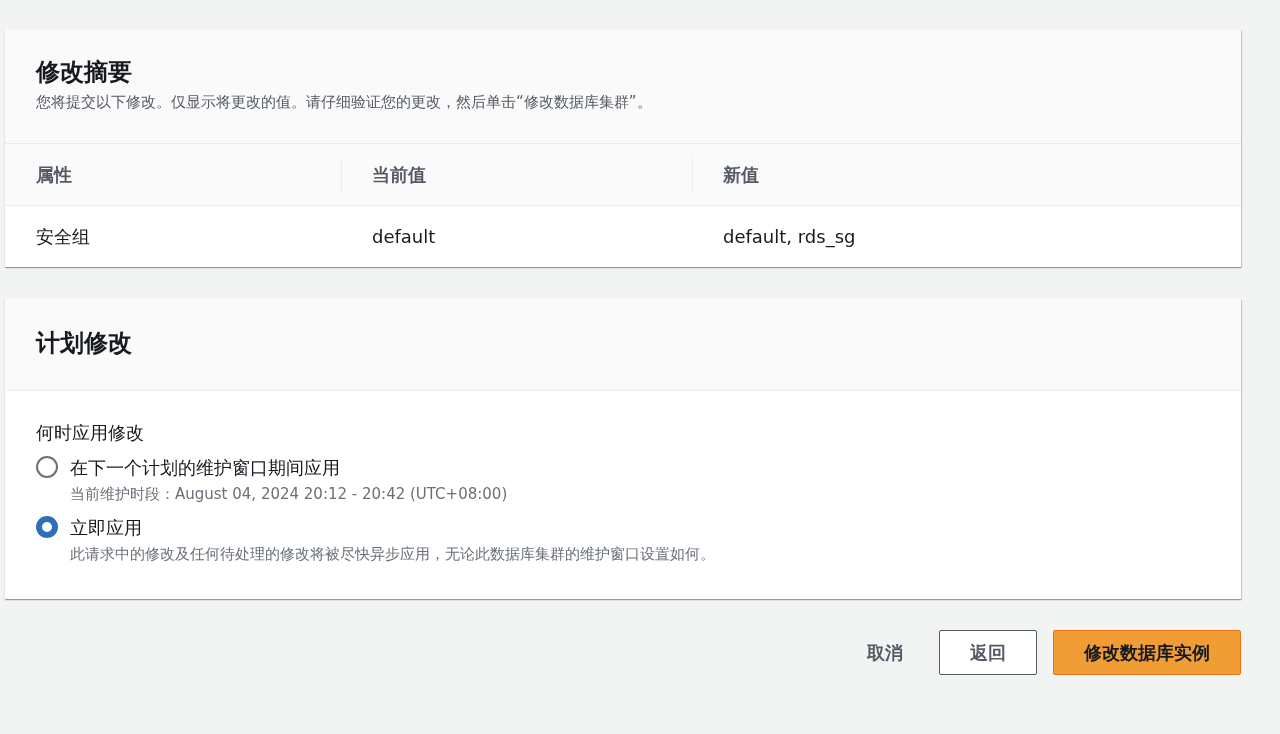  Describe the element at coordinates (173, 175) in the screenshot. I see `column-header: 属性` at that location.